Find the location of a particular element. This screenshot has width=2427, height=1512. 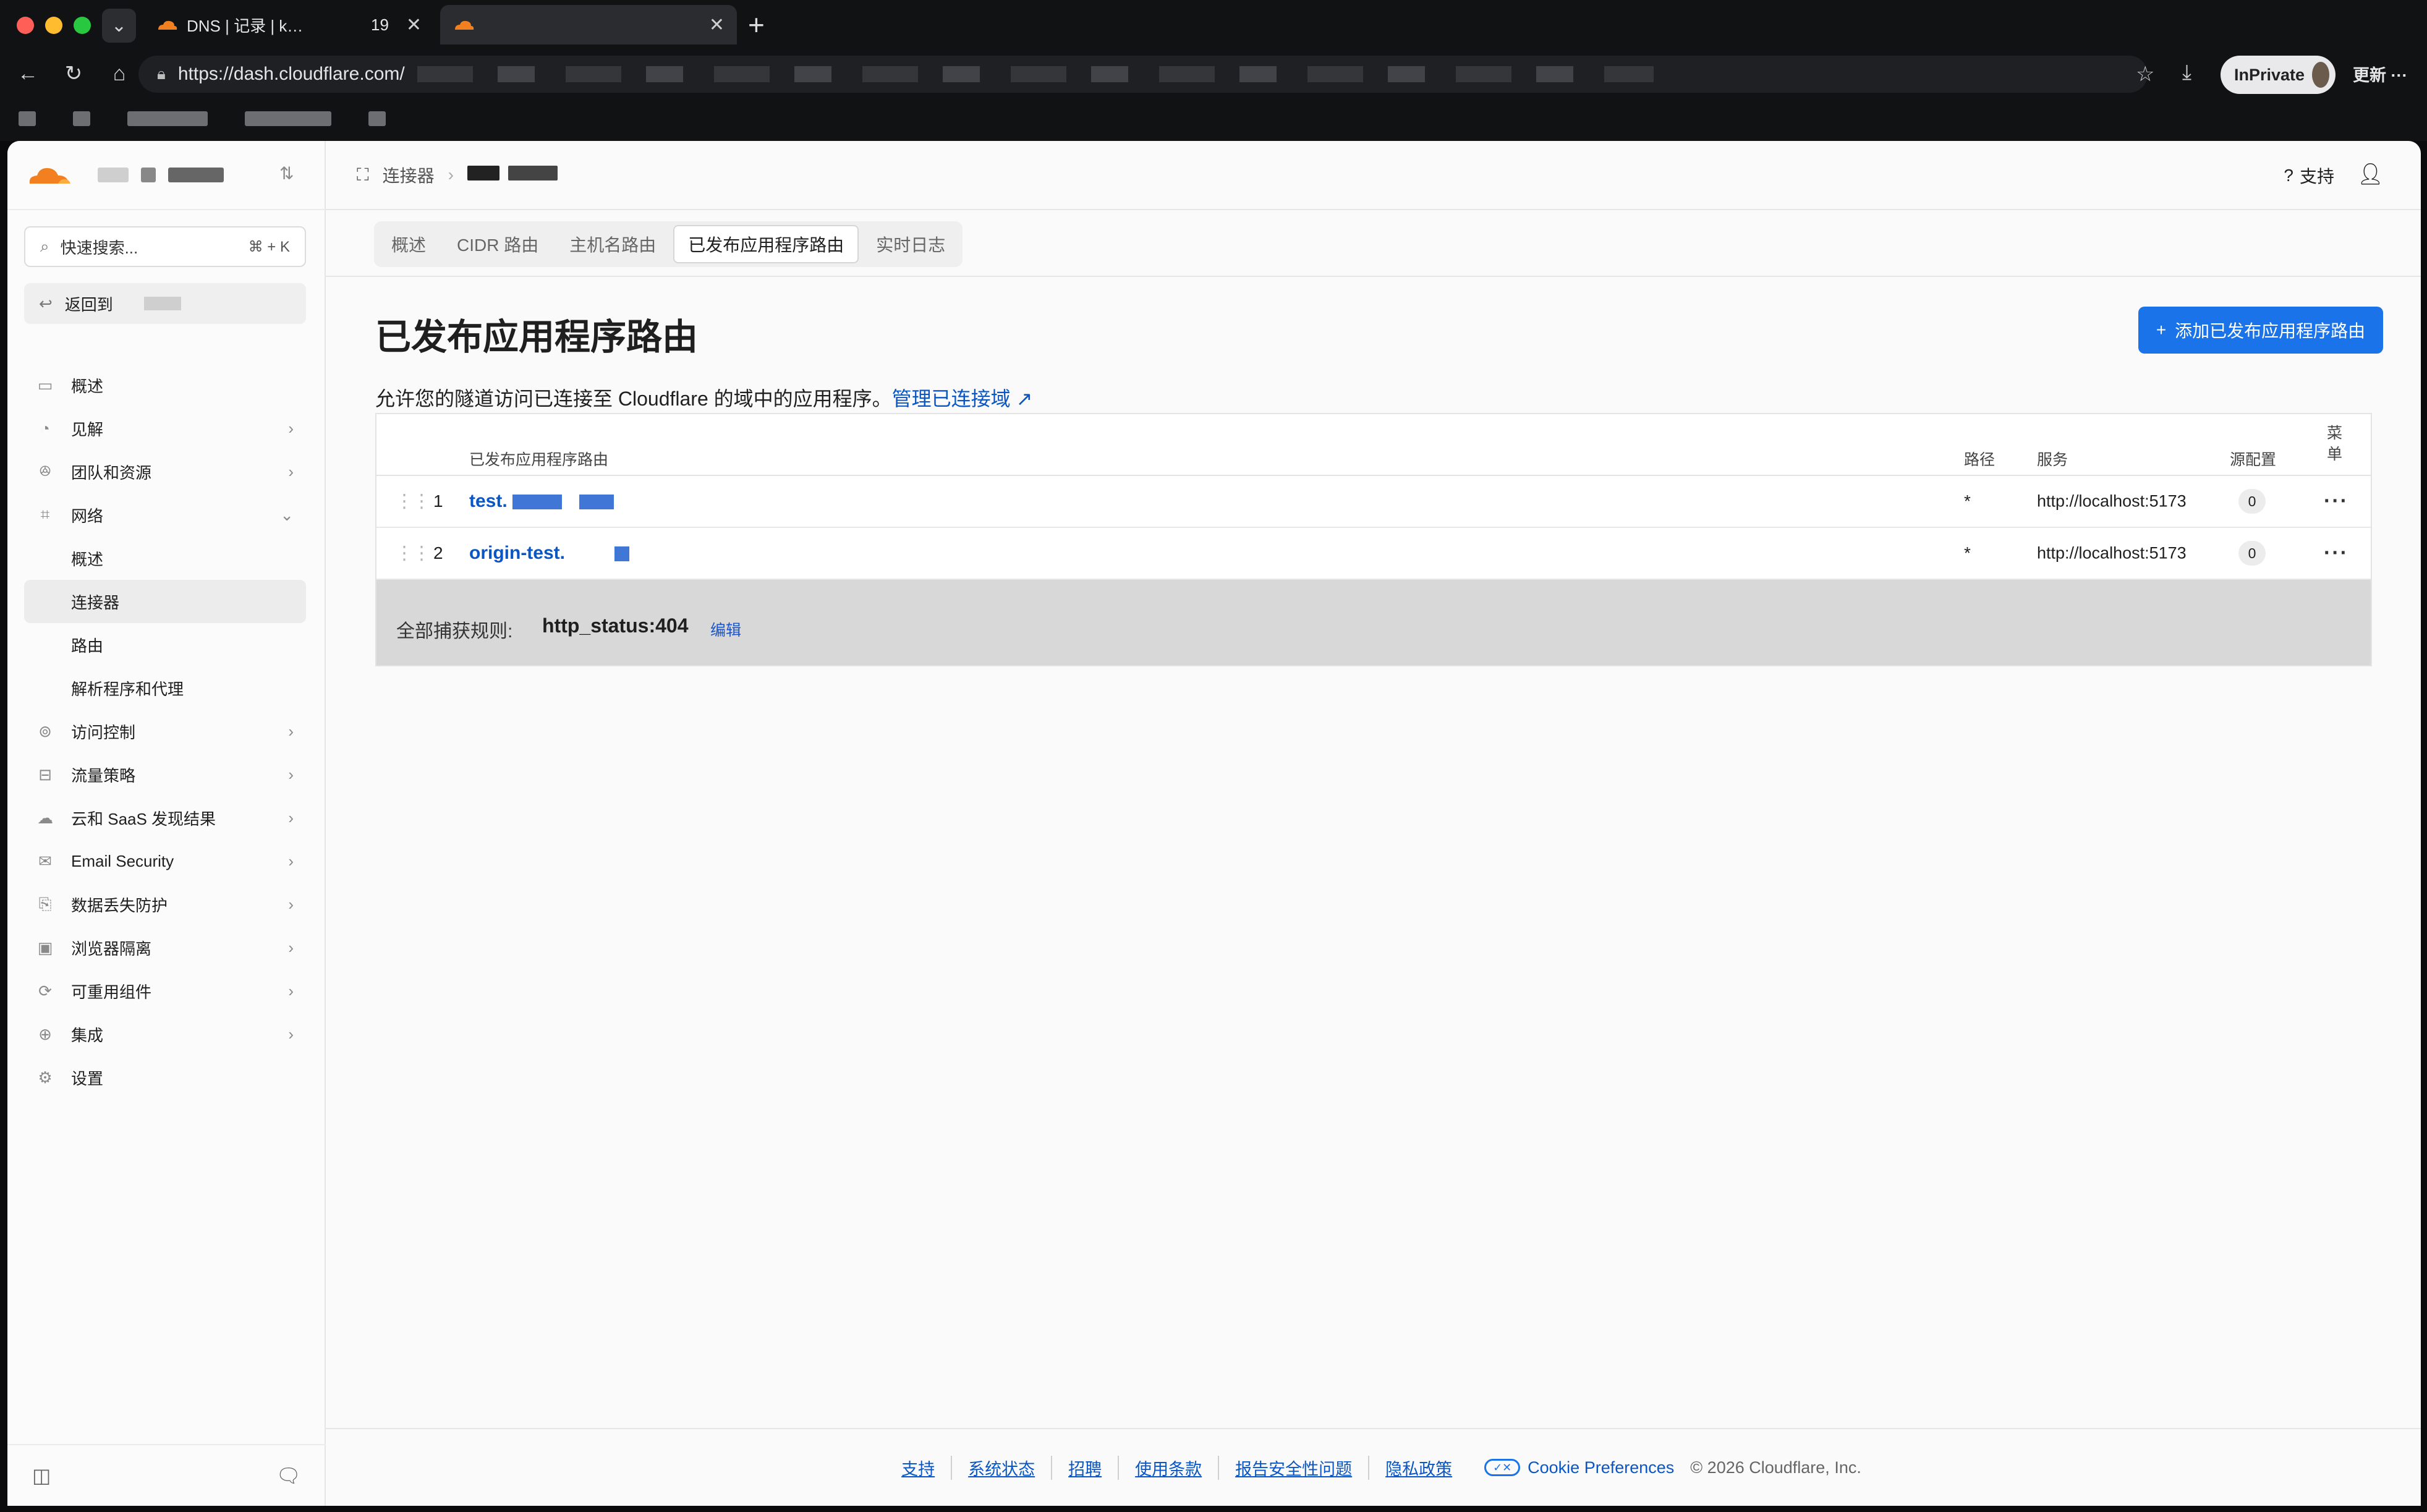

tab-cidr-routes: CIDR 路由 is located at coordinates (498, 244).